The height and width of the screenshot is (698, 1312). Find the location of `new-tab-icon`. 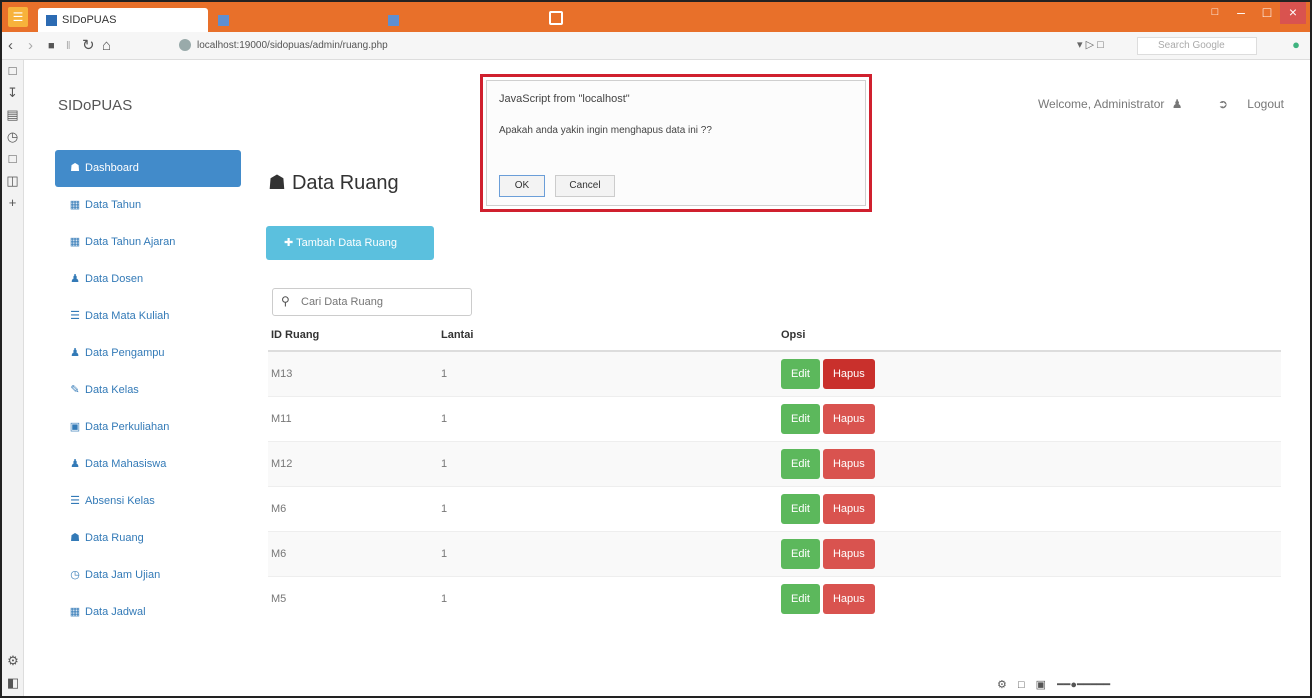

new-tab-icon is located at coordinates (556, 18).